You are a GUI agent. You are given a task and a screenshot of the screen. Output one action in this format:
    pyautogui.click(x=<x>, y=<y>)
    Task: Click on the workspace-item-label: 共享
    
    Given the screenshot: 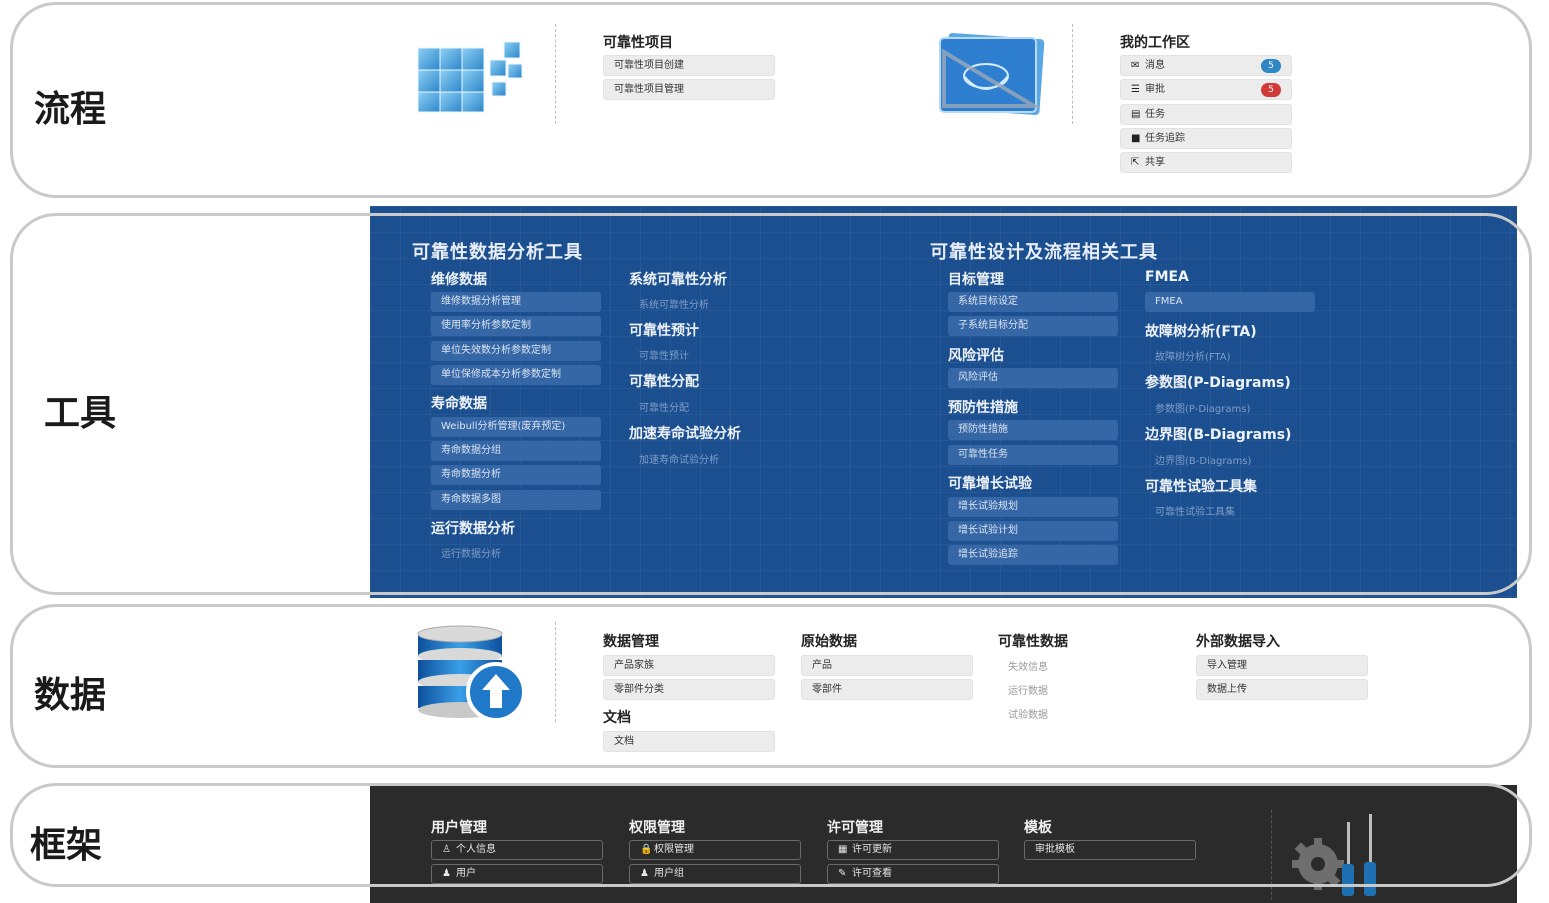 What is the action you would take?
    pyautogui.click(x=1155, y=162)
    